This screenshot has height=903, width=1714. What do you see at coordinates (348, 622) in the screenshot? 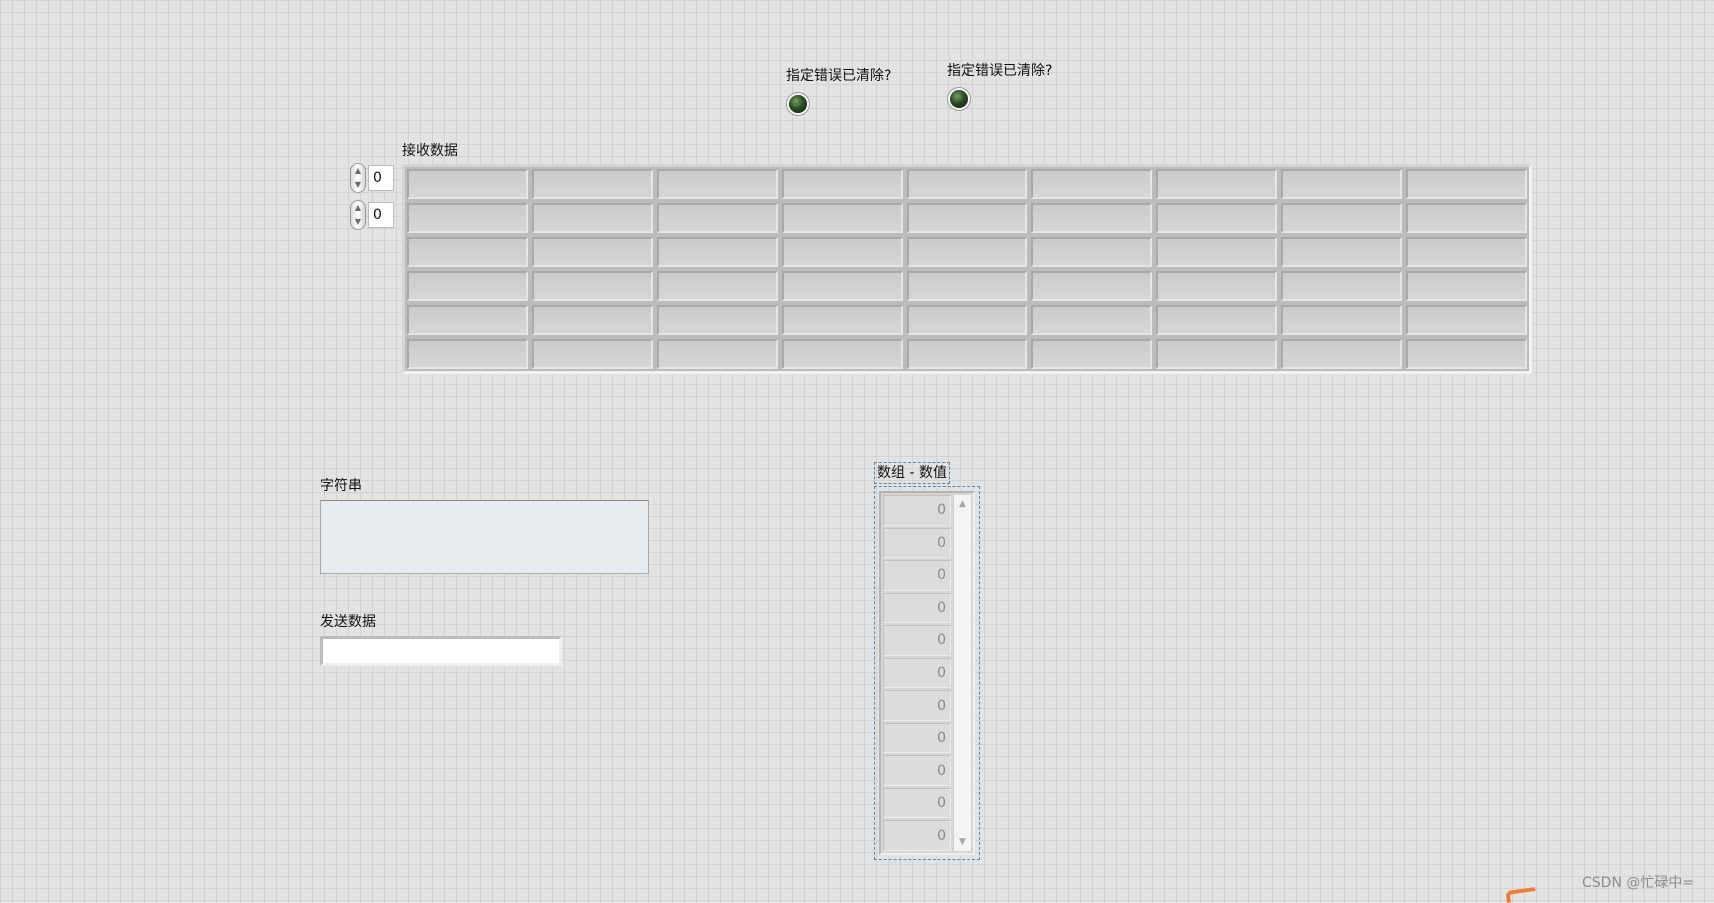
I see `send-data-label: 发送数据` at bounding box center [348, 622].